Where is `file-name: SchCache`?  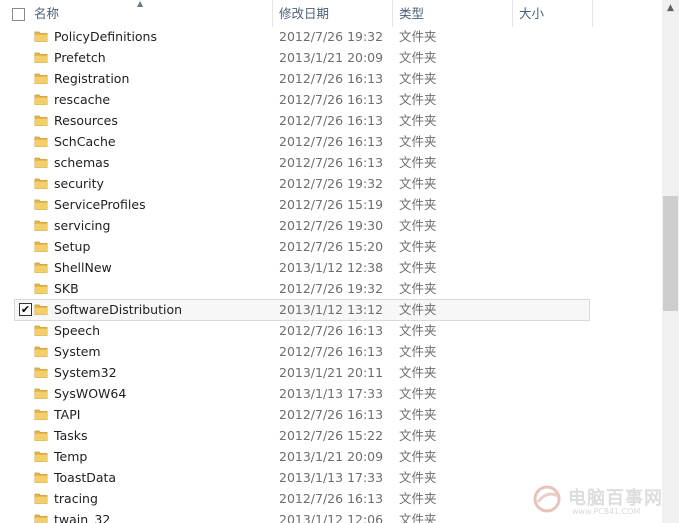 file-name: SchCache is located at coordinates (85, 141).